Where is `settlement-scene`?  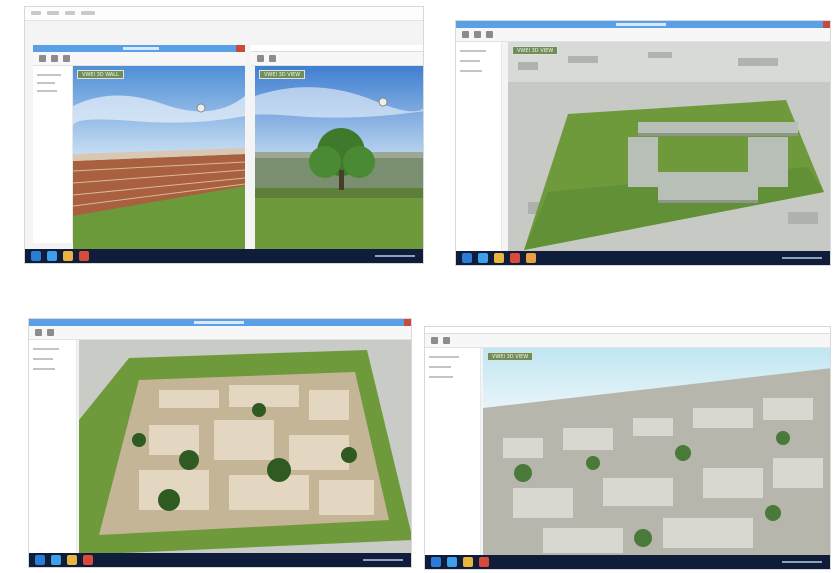 settlement-scene is located at coordinates (245, 447).